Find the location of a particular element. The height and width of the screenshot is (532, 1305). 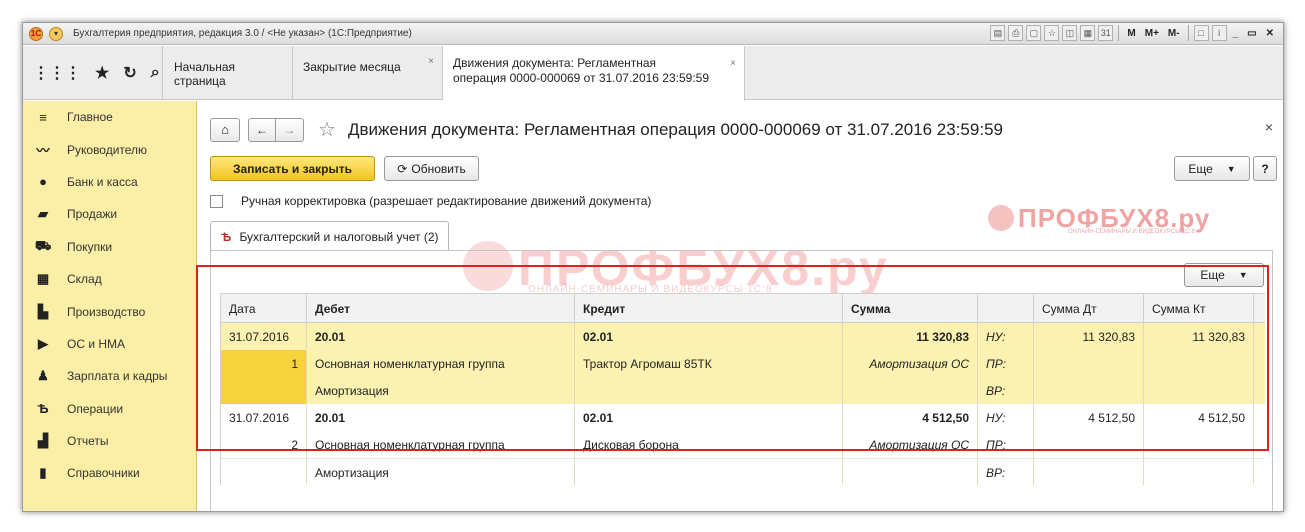

sidebar-item-purchases: ⛟ Покупки is located at coordinates (109, 247).